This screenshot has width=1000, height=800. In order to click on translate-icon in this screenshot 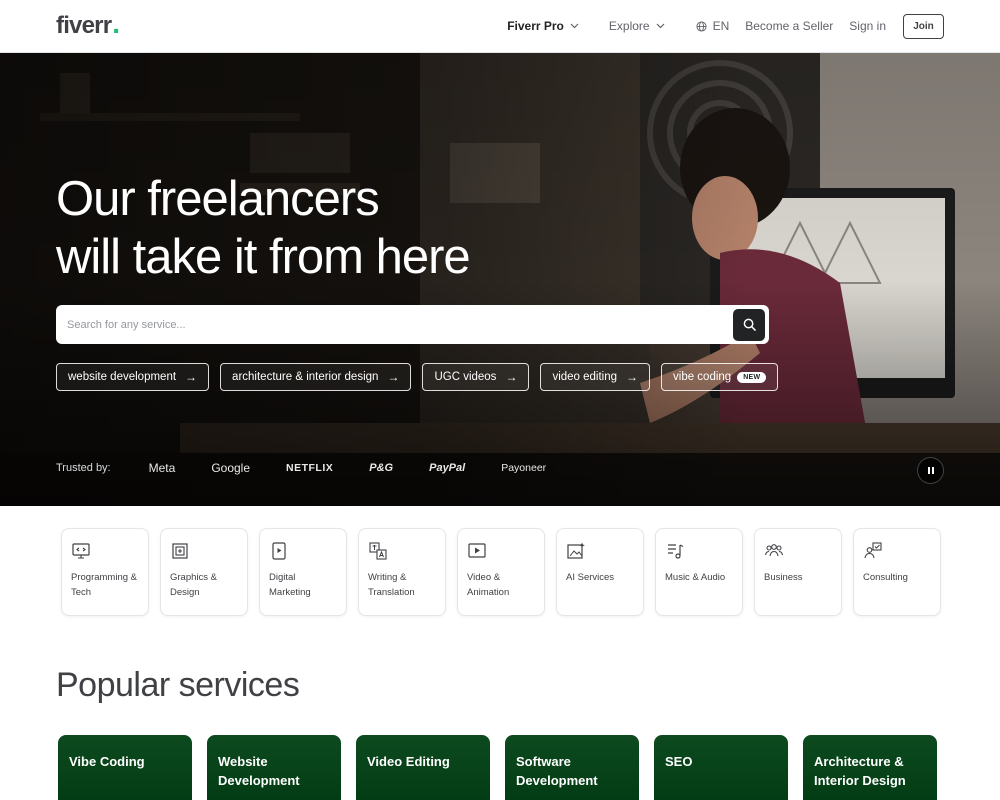, I will do `click(378, 551)`.